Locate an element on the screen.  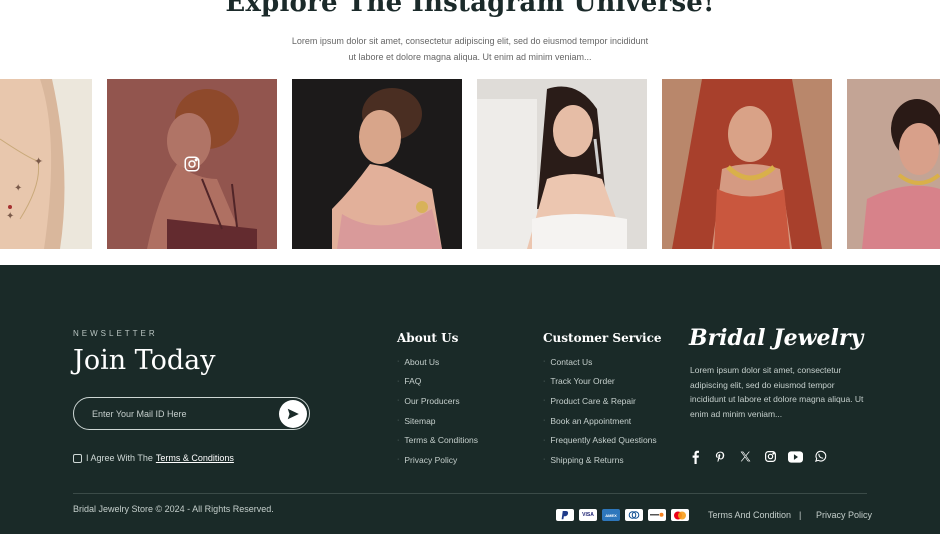
shipping-link: · Shipping & Returns is located at coordinates (600, 460).